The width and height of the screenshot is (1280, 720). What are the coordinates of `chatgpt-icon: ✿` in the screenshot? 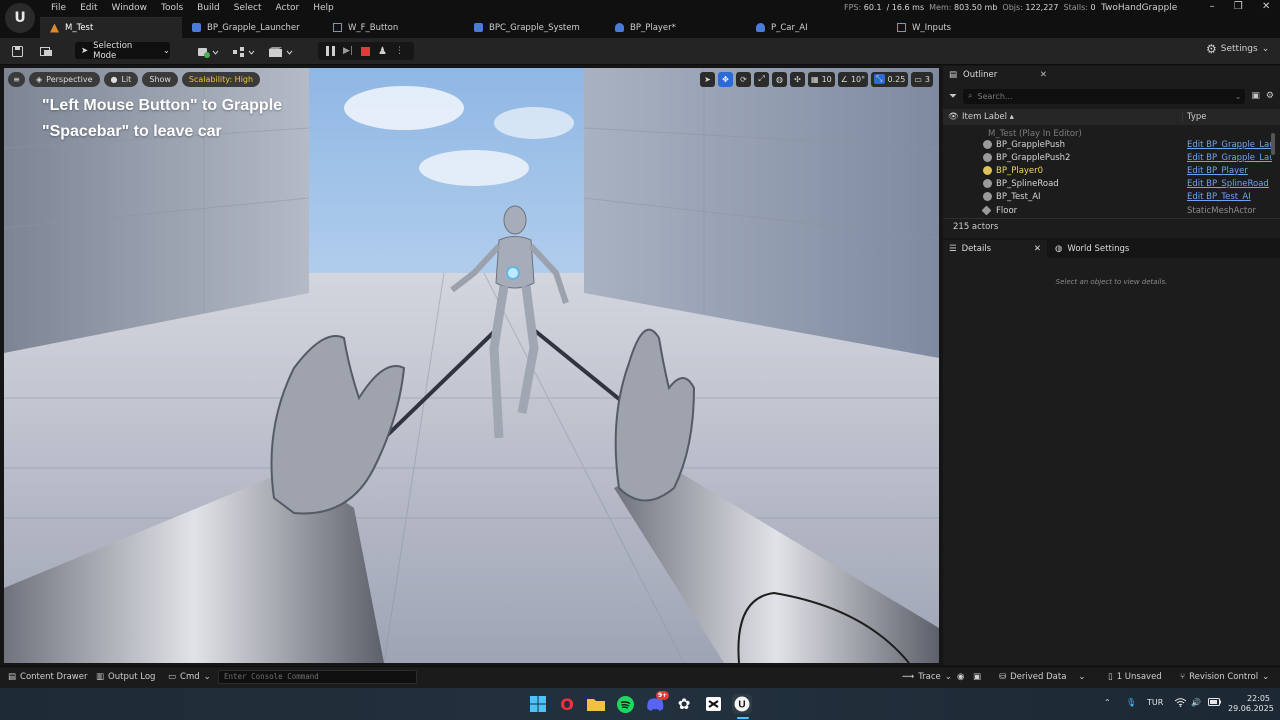 It's located at (684, 704).